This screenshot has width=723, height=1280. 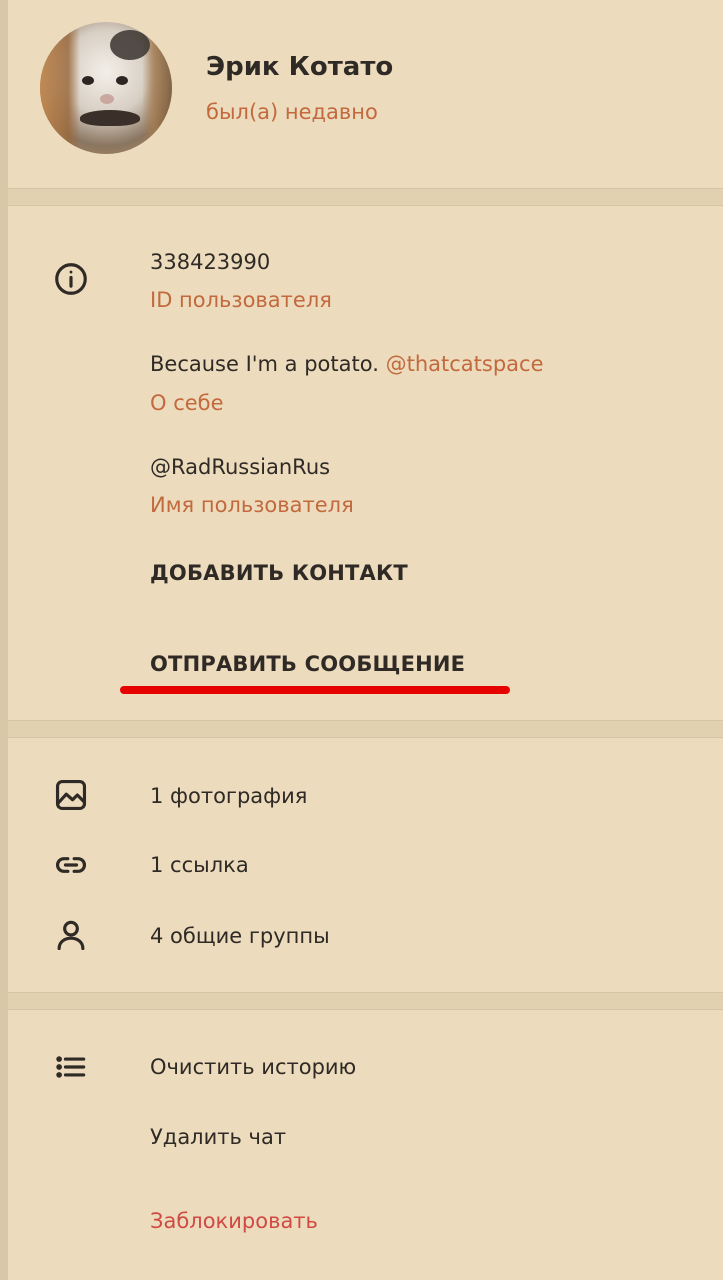 I want to click on send-message-button: ОТПРАВИТЬ СООБЩЕНИЕ, so click(x=307, y=664).